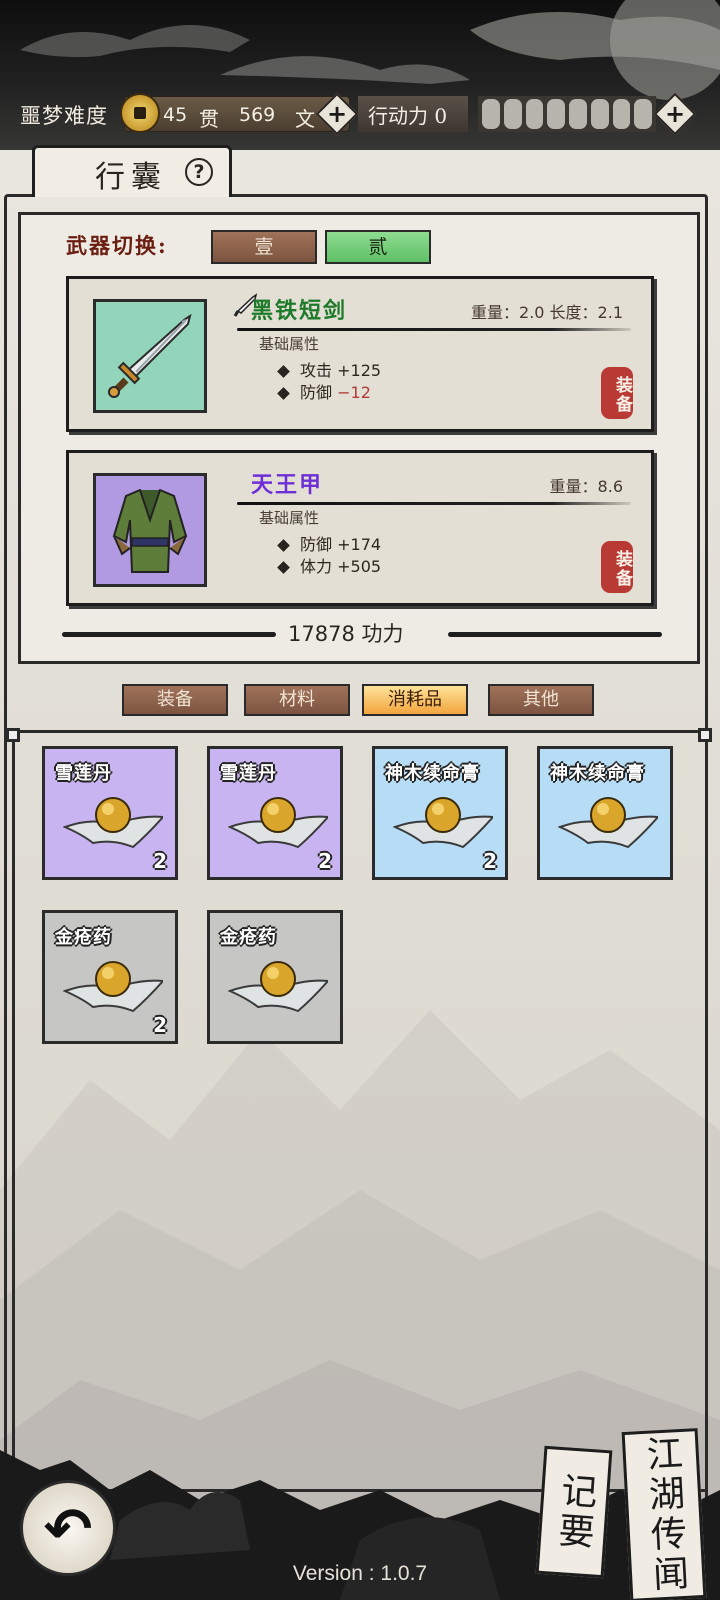 The width and height of the screenshot is (720, 1600). What do you see at coordinates (131, 177) in the screenshot?
I see `page-title: 行囊` at bounding box center [131, 177].